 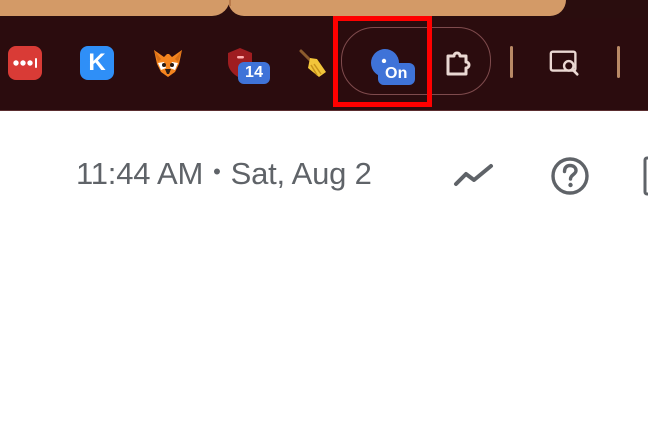 I want to click on help-circle-icon, so click(x=570, y=176).